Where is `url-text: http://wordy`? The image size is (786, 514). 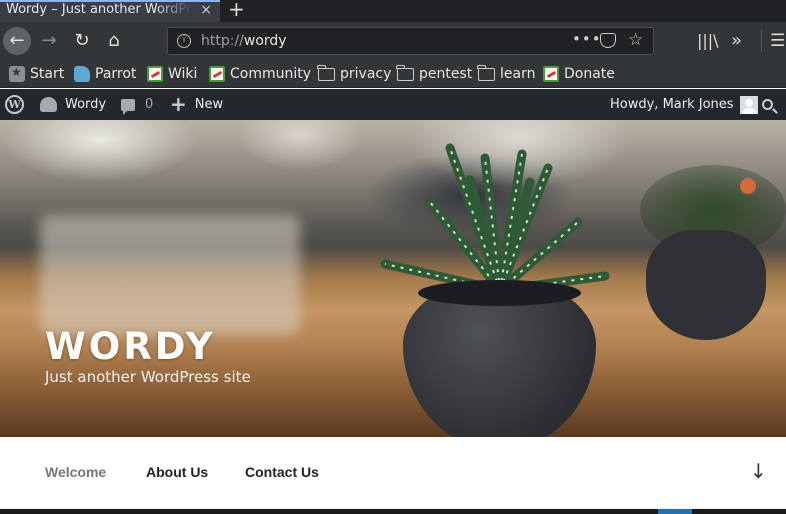 url-text: http://wordy is located at coordinates (244, 41).